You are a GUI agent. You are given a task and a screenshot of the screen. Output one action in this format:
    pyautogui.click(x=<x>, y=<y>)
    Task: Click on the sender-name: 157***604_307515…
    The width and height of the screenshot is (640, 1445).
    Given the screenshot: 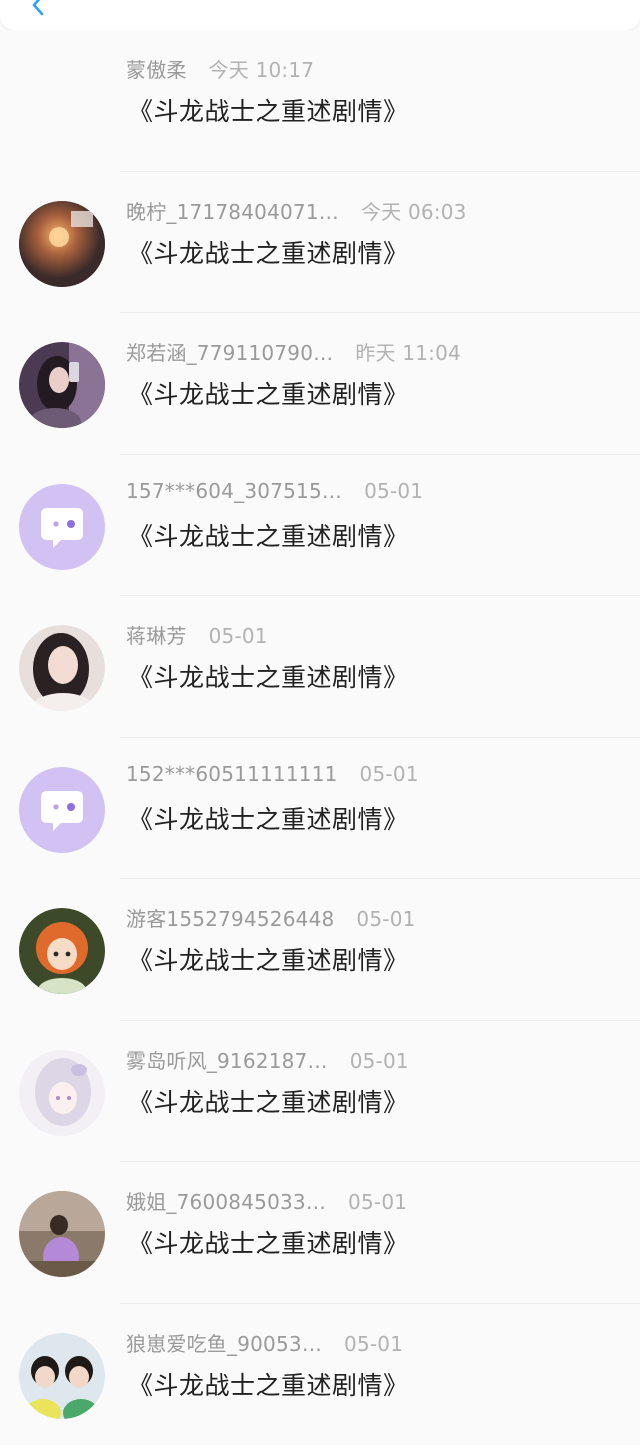 What is the action you would take?
    pyautogui.click(x=234, y=491)
    